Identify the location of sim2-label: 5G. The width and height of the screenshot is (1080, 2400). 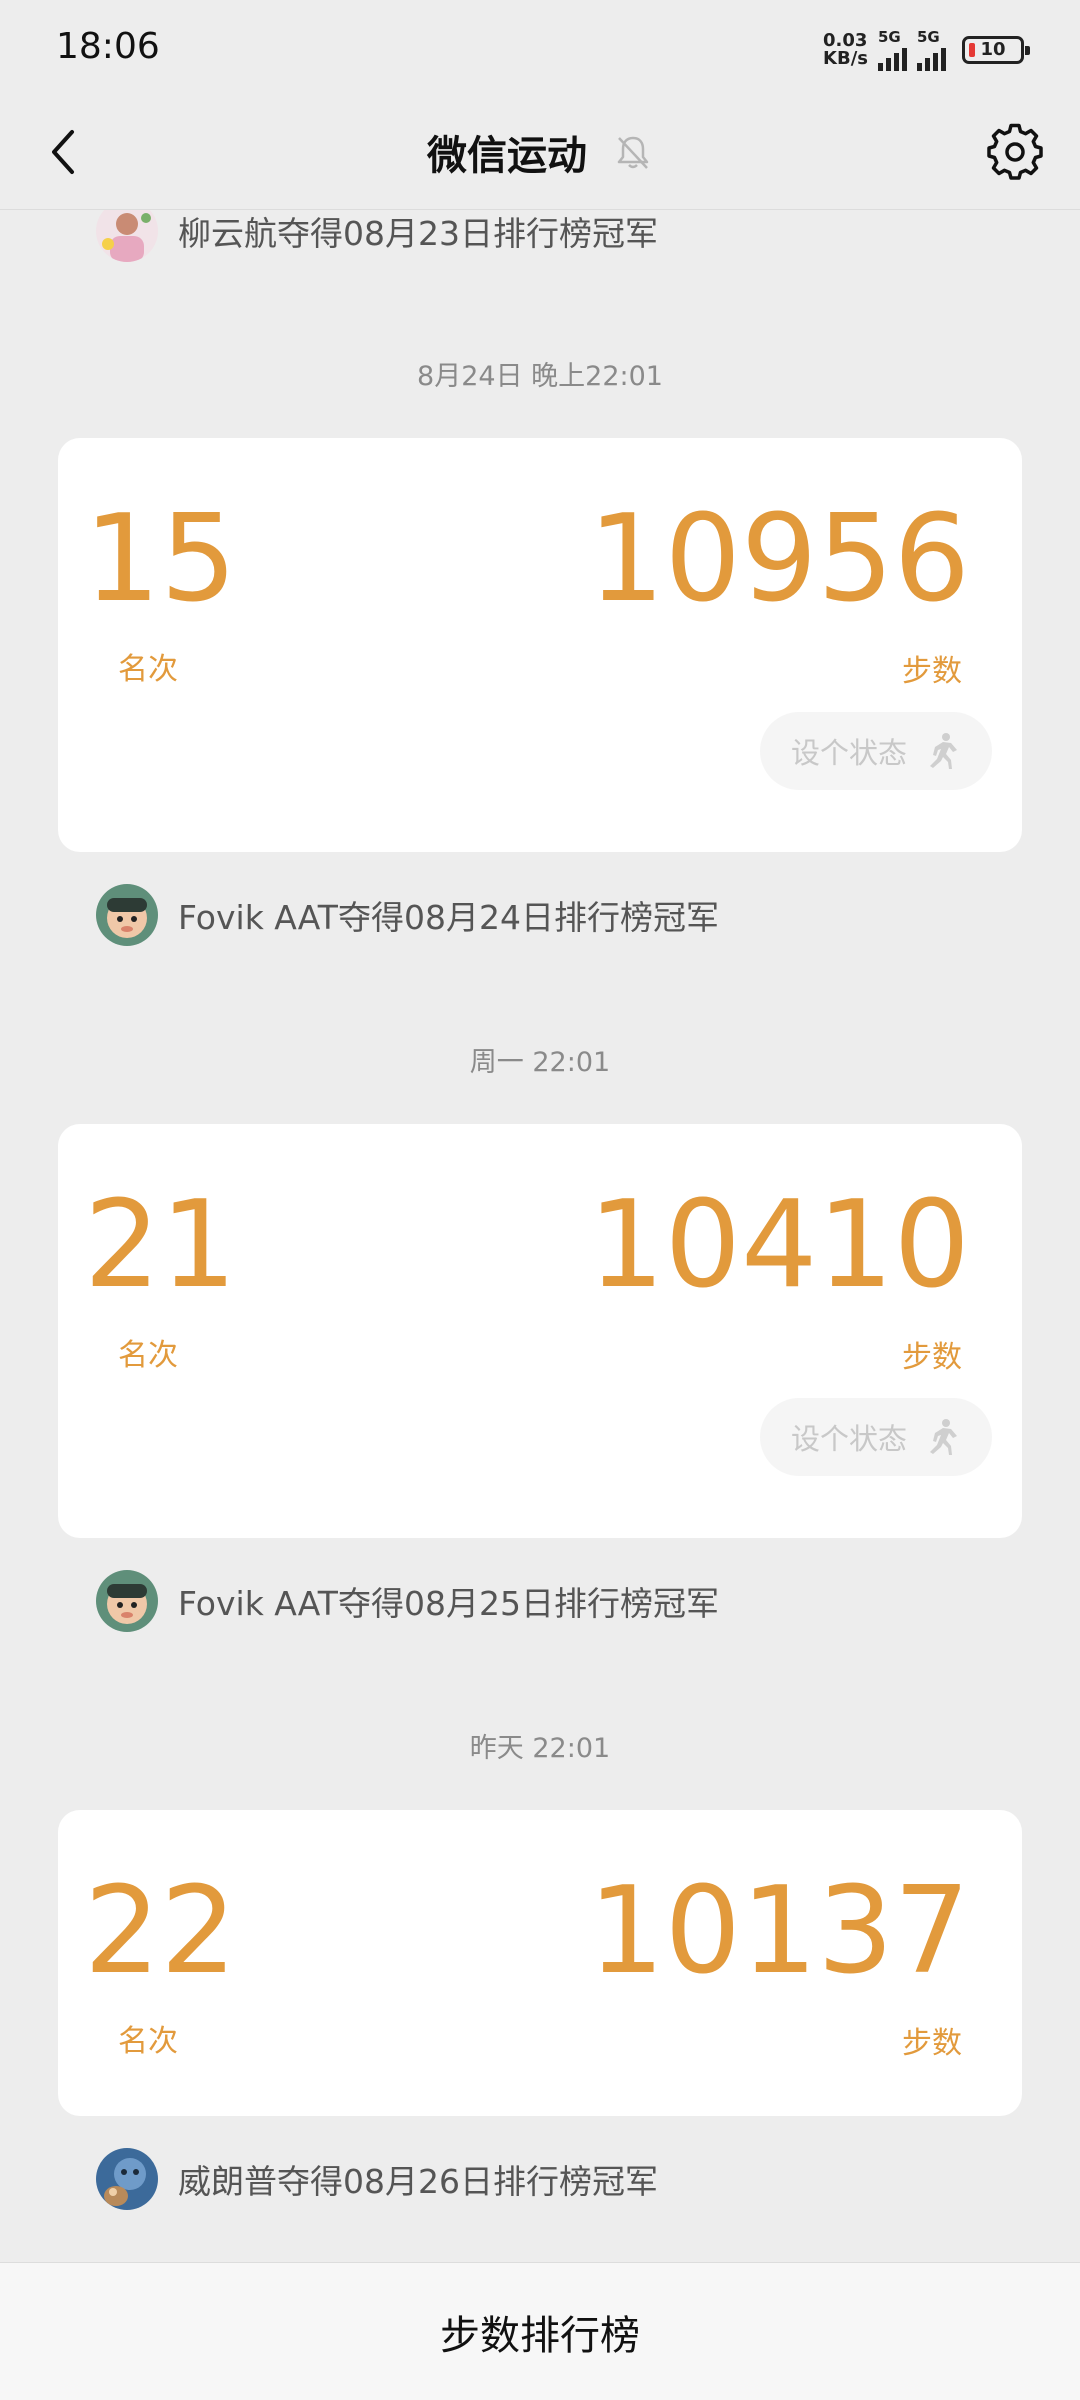
(928, 36).